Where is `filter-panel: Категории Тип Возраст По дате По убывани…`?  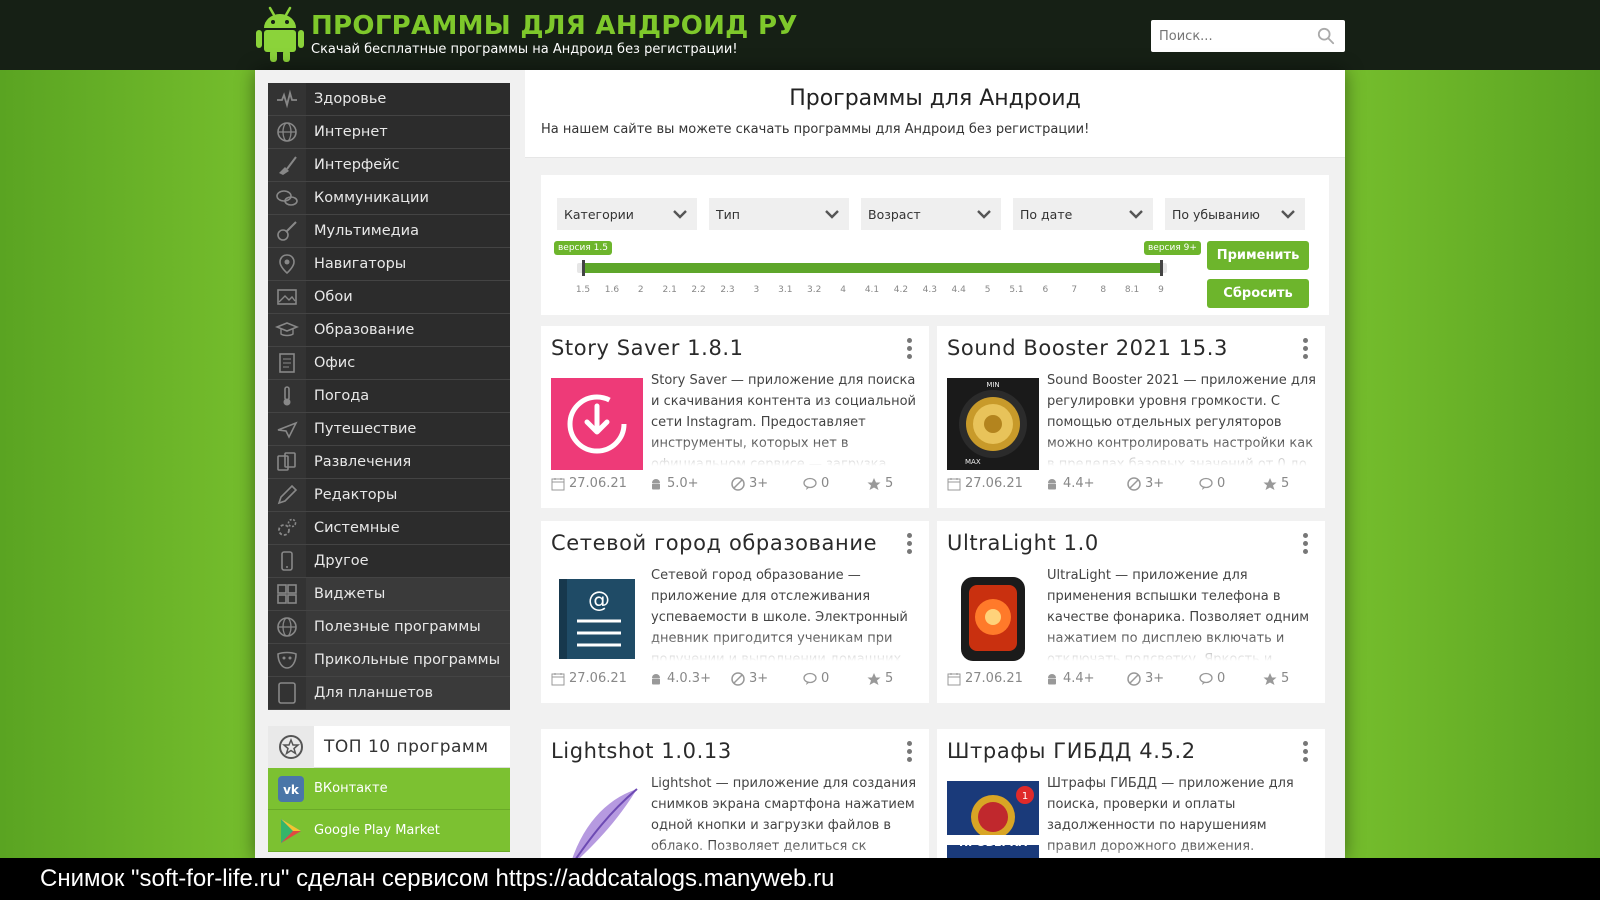
filter-panel: Категории Тип Возраст По дате По убывани… is located at coordinates (935, 245).